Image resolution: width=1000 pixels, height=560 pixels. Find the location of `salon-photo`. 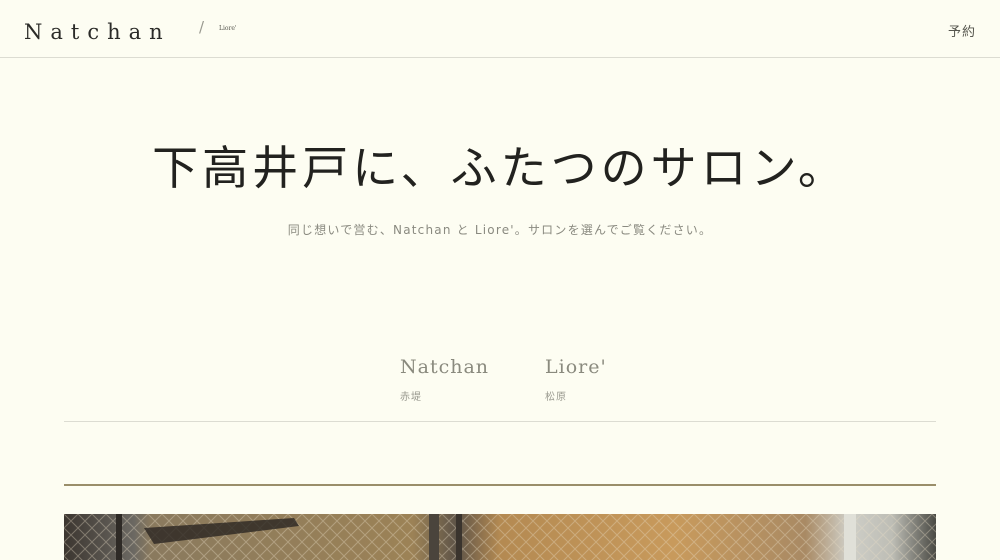

salon-photo is located at coordinates (500, 537).